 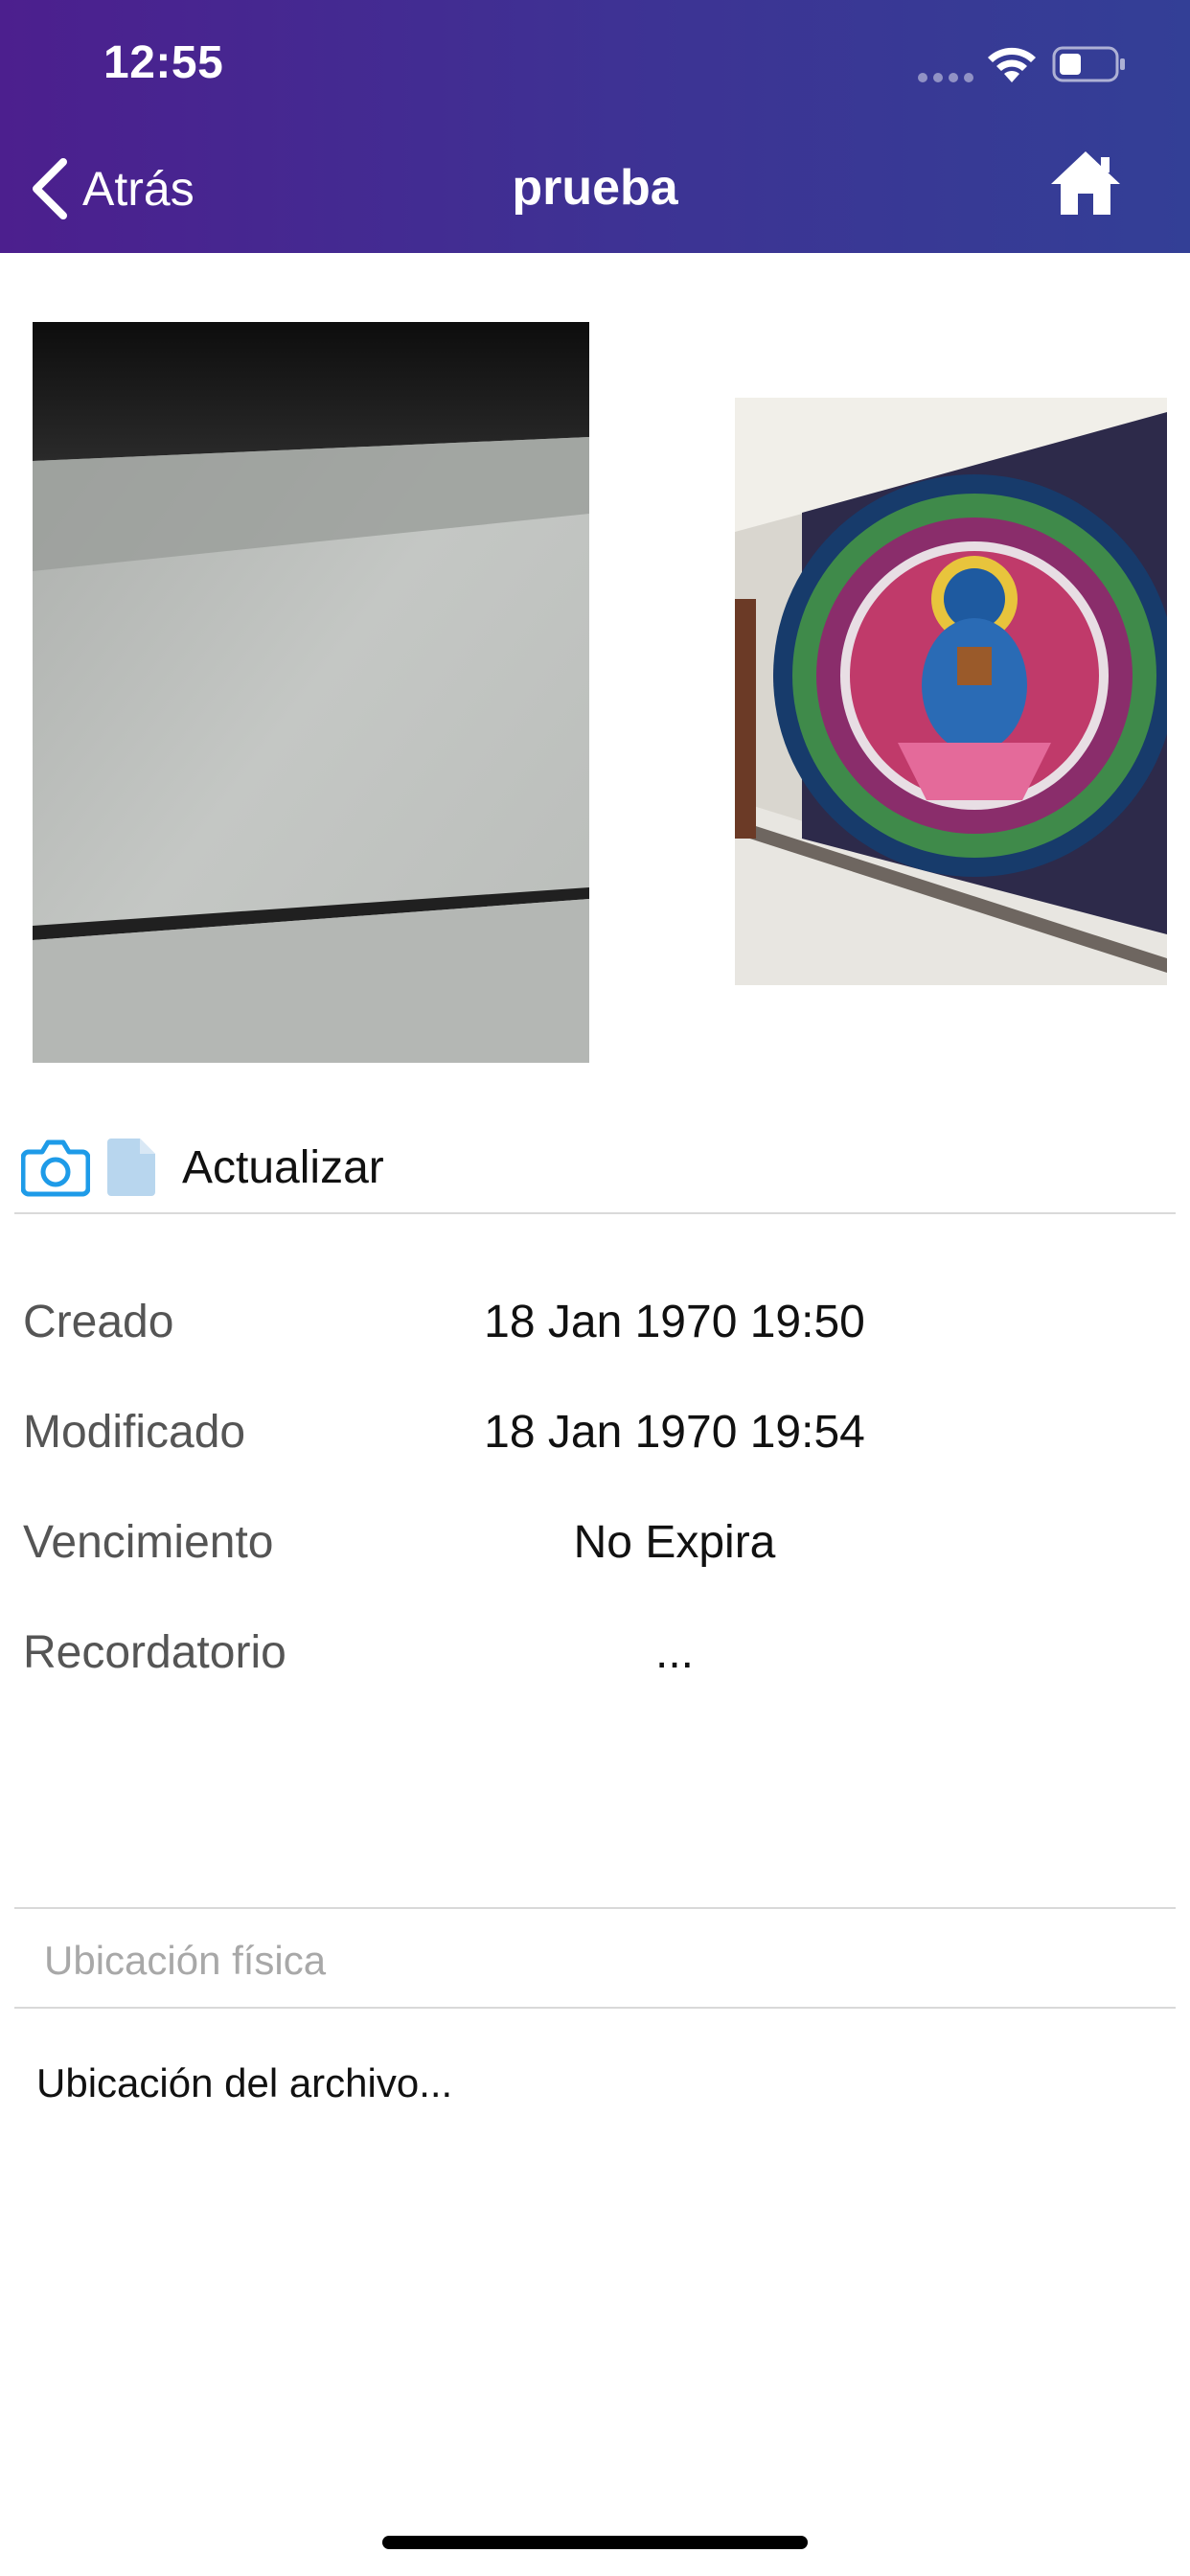 What do you see at coordinates (595, 126) in the screenshot?
I see `app-header: 12:55 Atrás prueba` at bounding box center [595, 126].